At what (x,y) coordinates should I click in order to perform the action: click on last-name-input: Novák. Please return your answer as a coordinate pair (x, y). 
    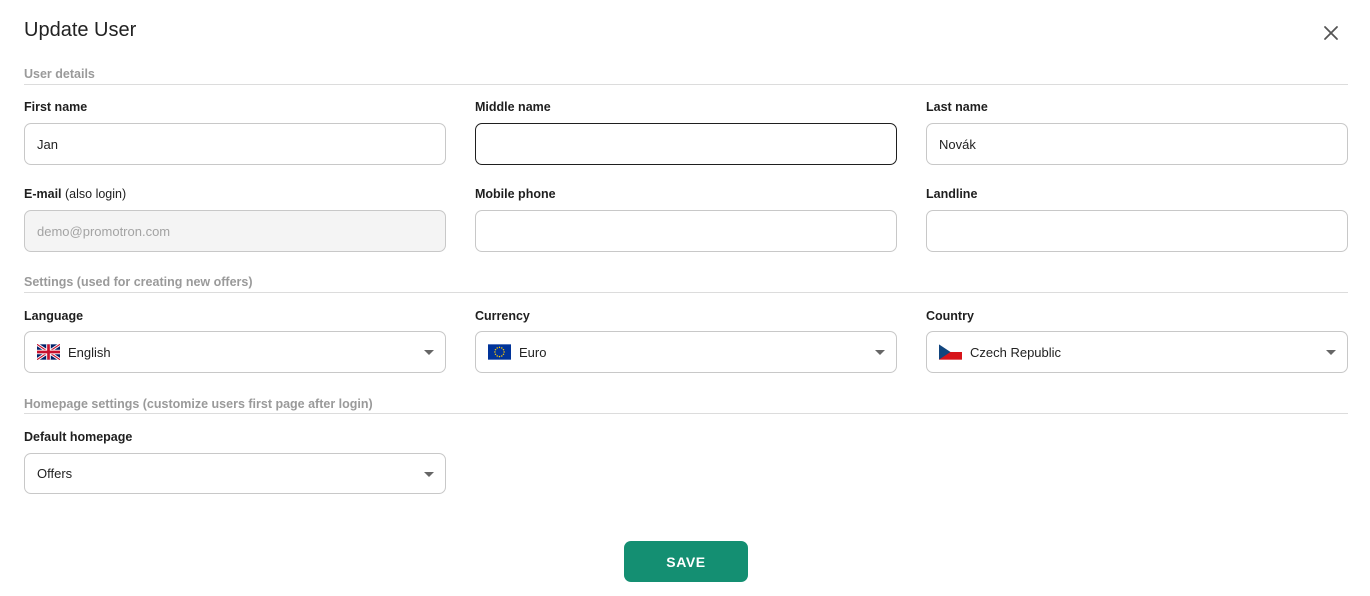
    Looking at the image, I should click on (1137, 144).